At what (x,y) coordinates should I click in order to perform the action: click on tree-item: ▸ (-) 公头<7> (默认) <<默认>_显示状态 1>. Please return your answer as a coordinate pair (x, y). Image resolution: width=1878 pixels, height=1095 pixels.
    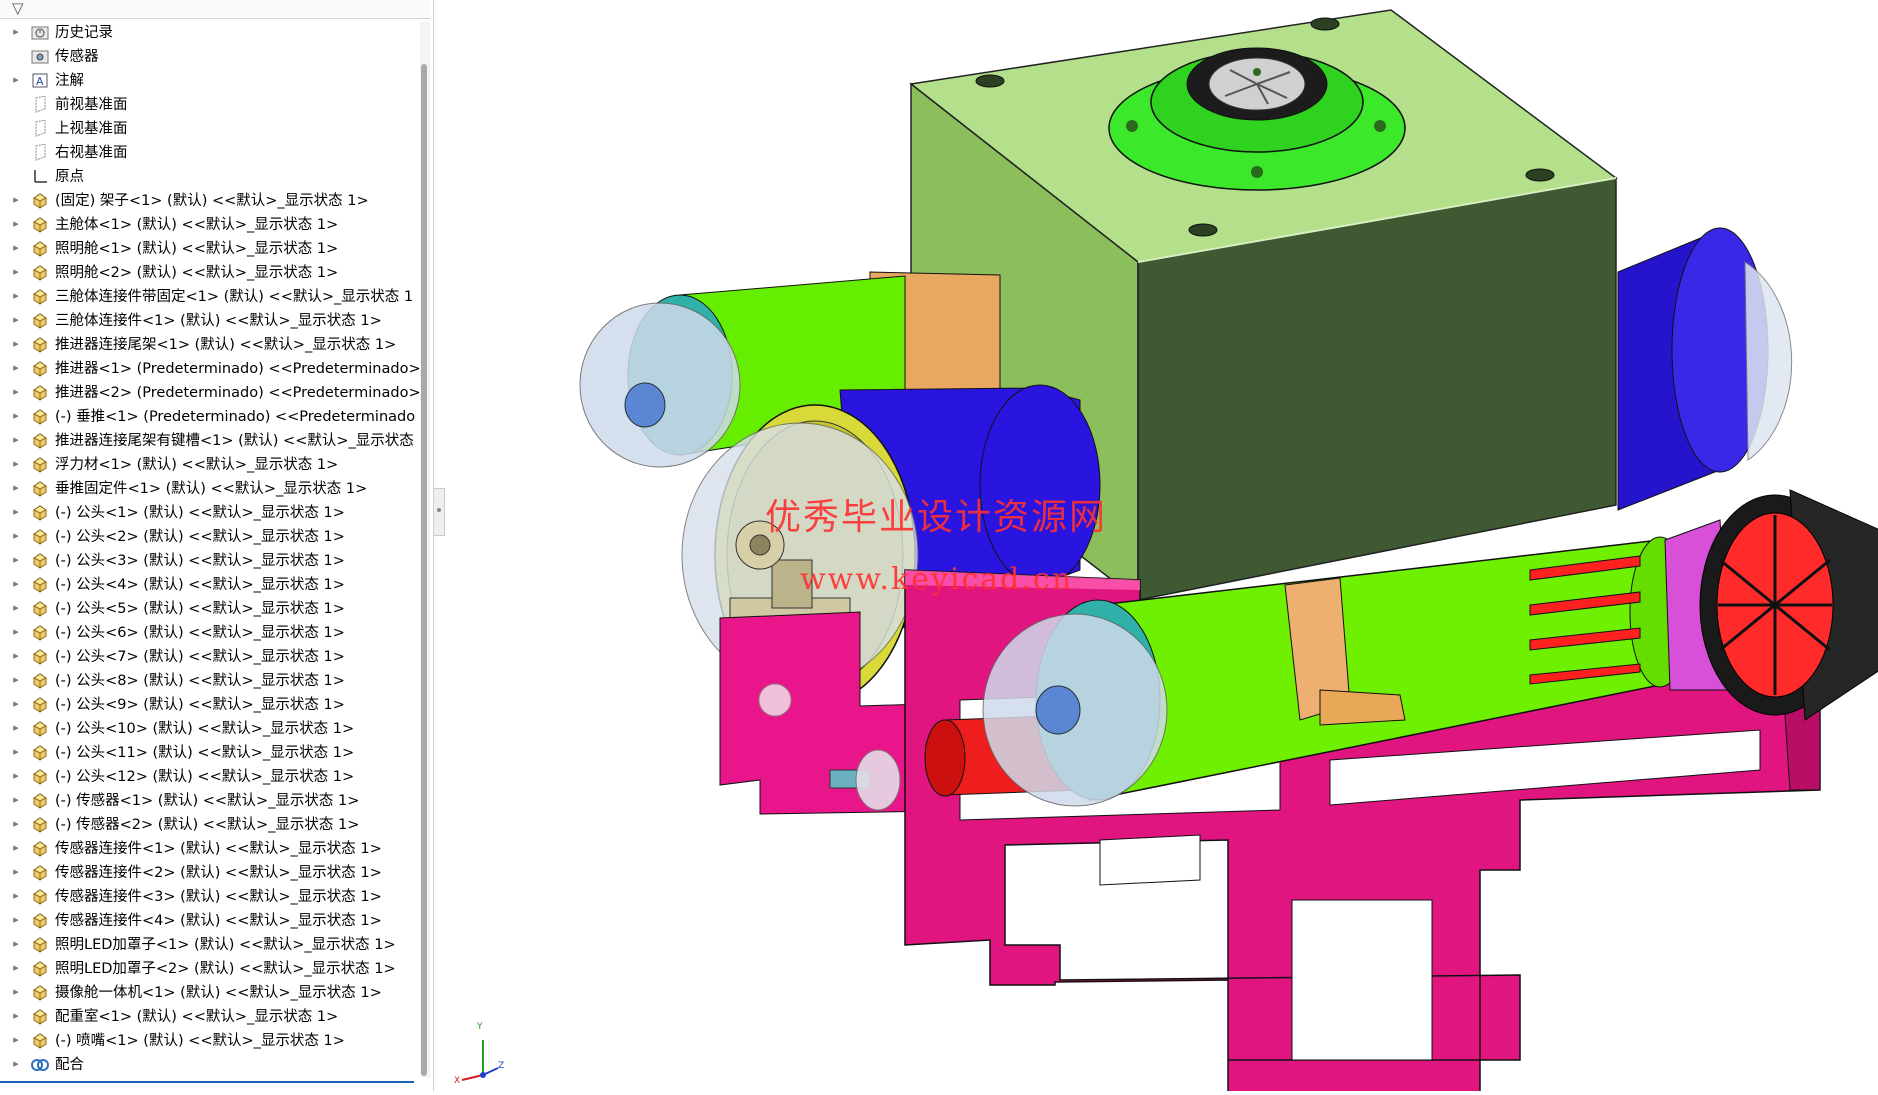
    Looking at the image, I should click on (210, 657).